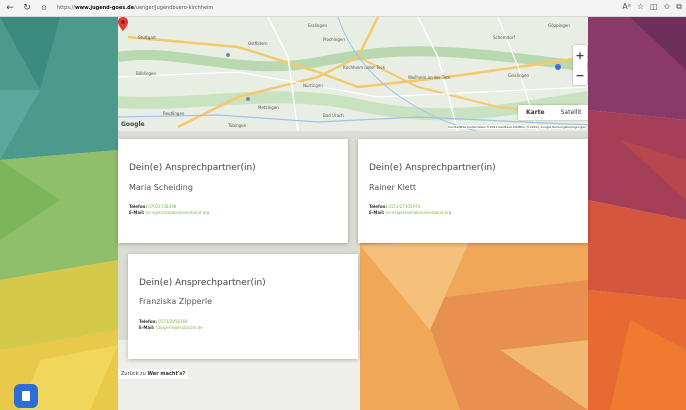  Describe the element at coordinates (519, 75) in the screenshot. I see `map-label-geislingen: Geislingen` at that location.